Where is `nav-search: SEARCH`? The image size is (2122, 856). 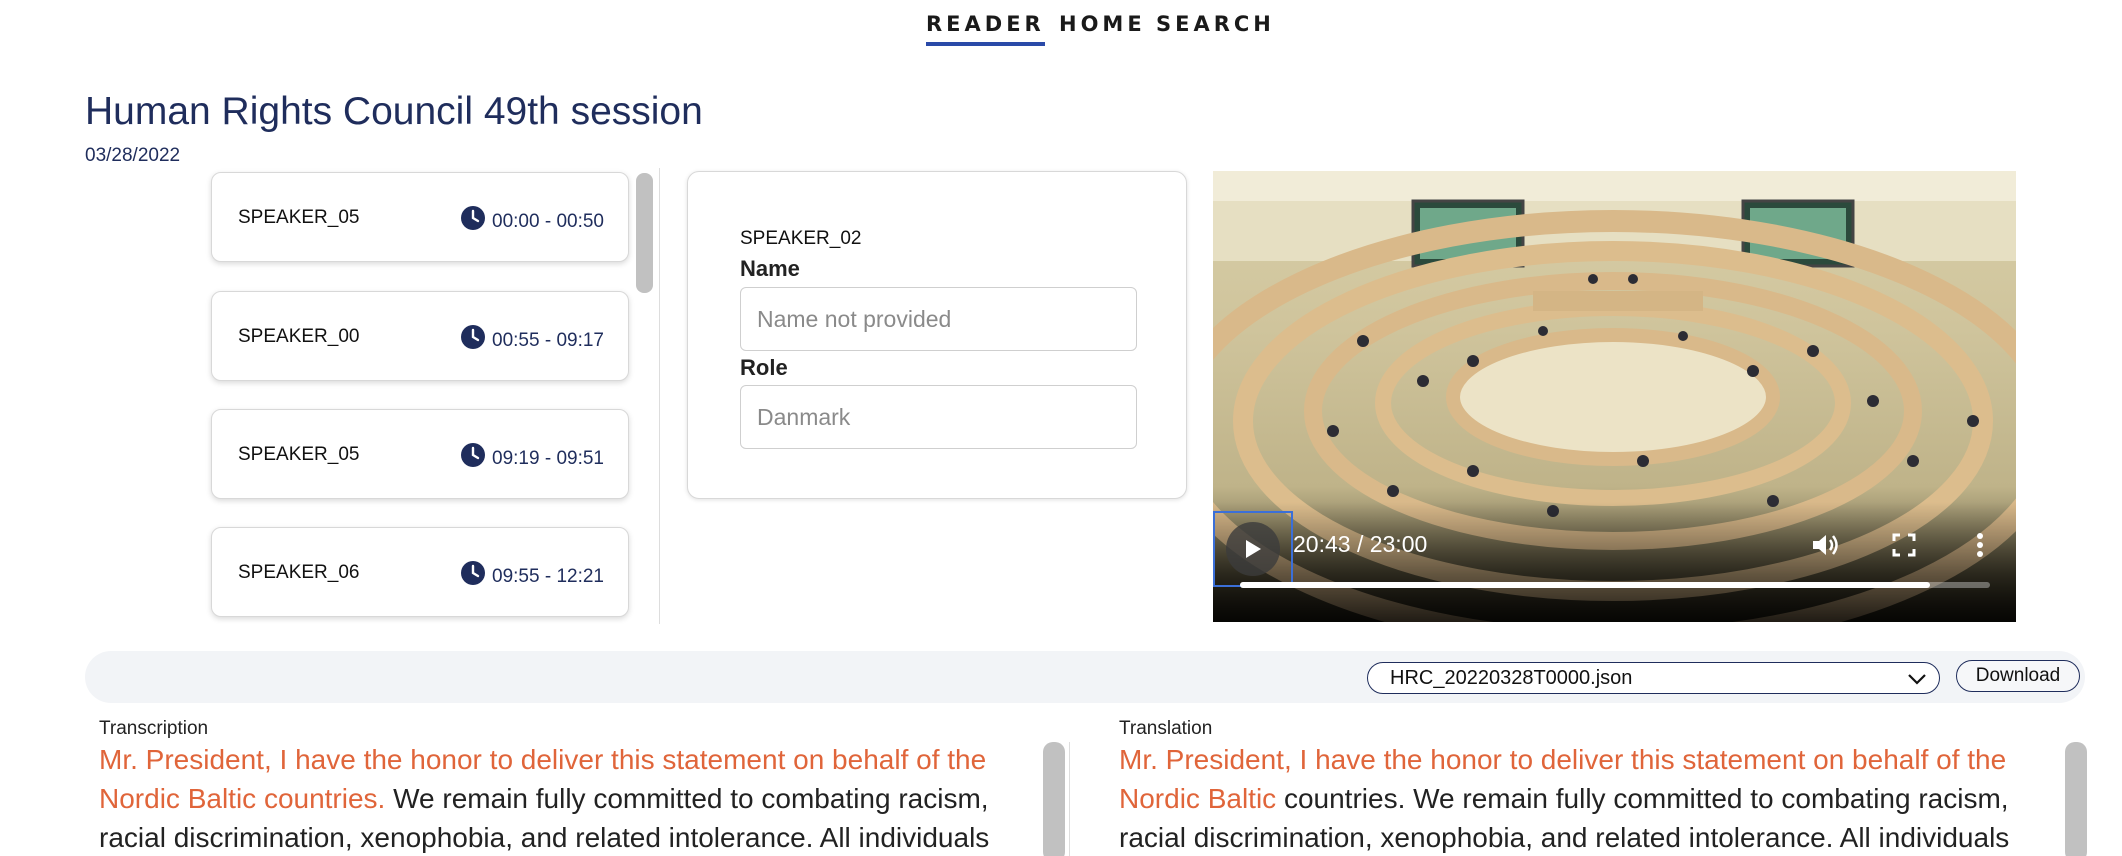 nav-search: SEARCH is located at coordinates (1215, 24).